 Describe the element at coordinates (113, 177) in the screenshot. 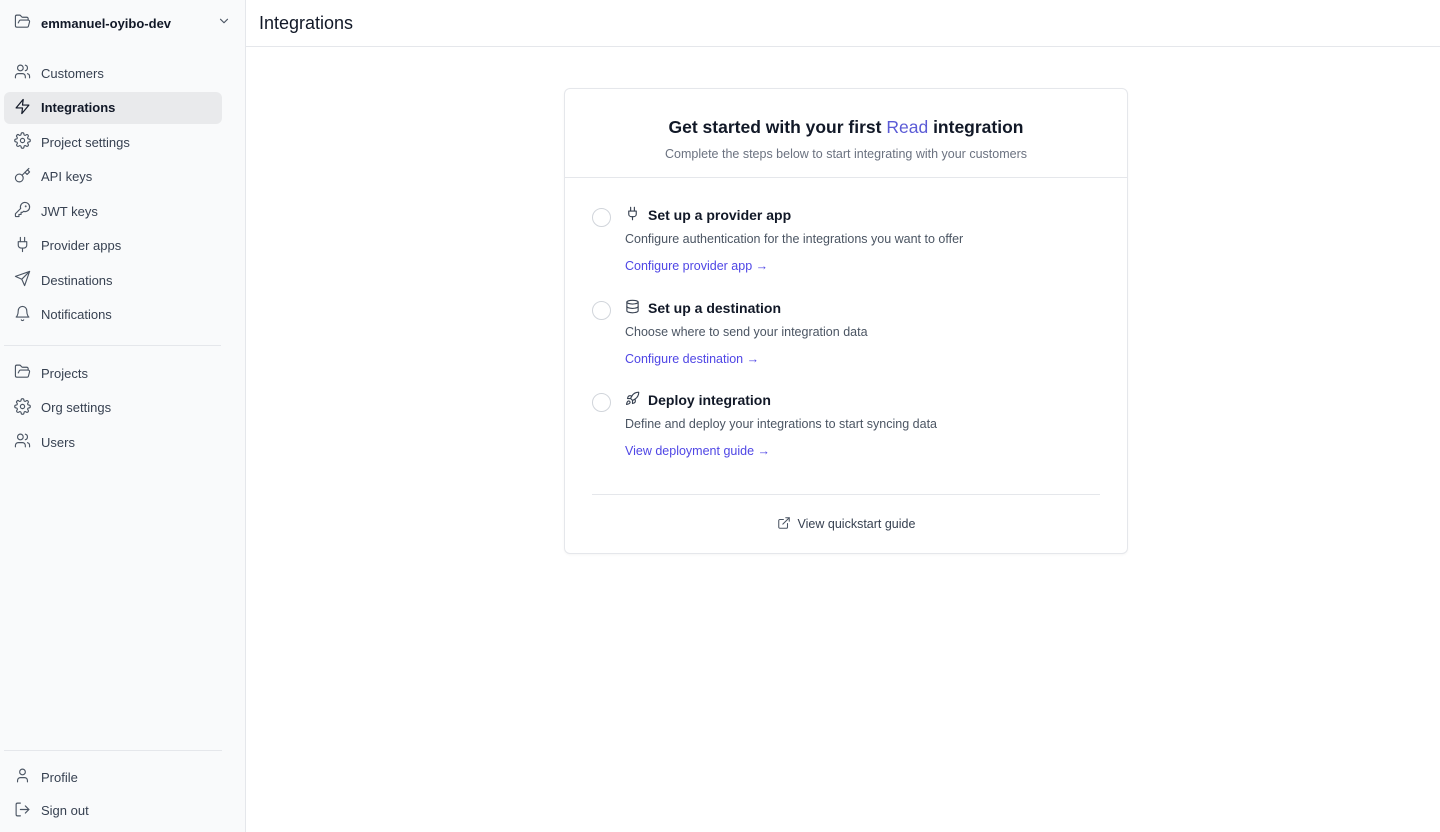

I see `sidebar-item-api-keys: API keys` at that location.